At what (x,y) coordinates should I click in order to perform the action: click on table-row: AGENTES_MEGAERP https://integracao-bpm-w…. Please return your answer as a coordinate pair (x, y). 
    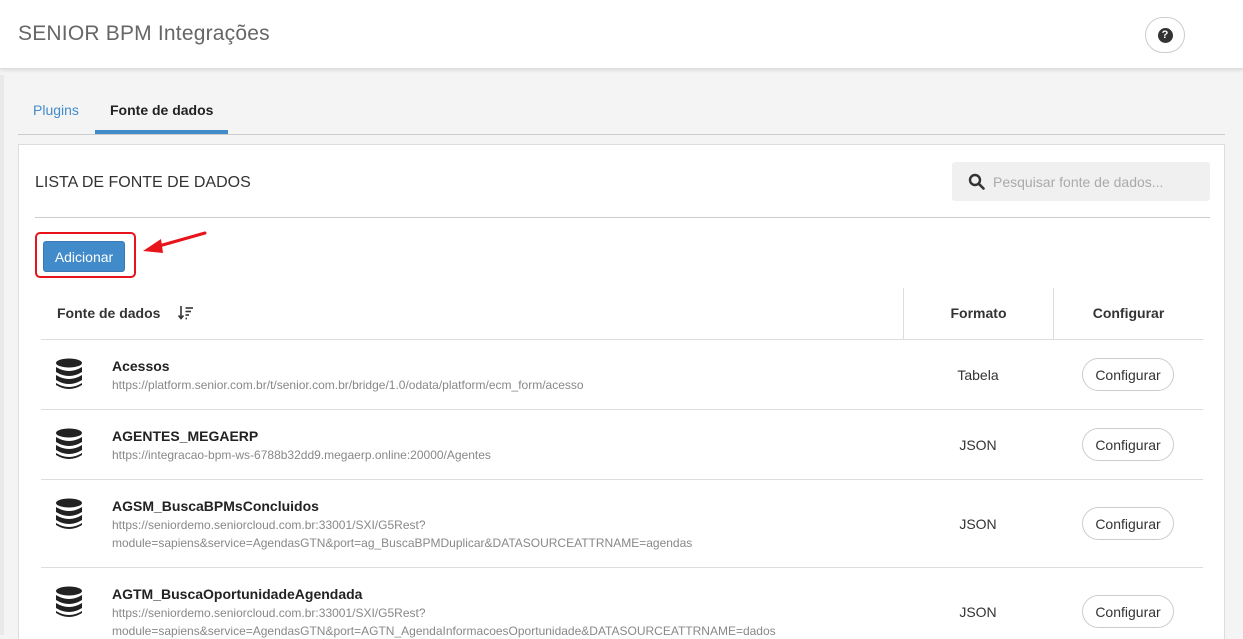
    Looking at the image, I should click on (622, 445).